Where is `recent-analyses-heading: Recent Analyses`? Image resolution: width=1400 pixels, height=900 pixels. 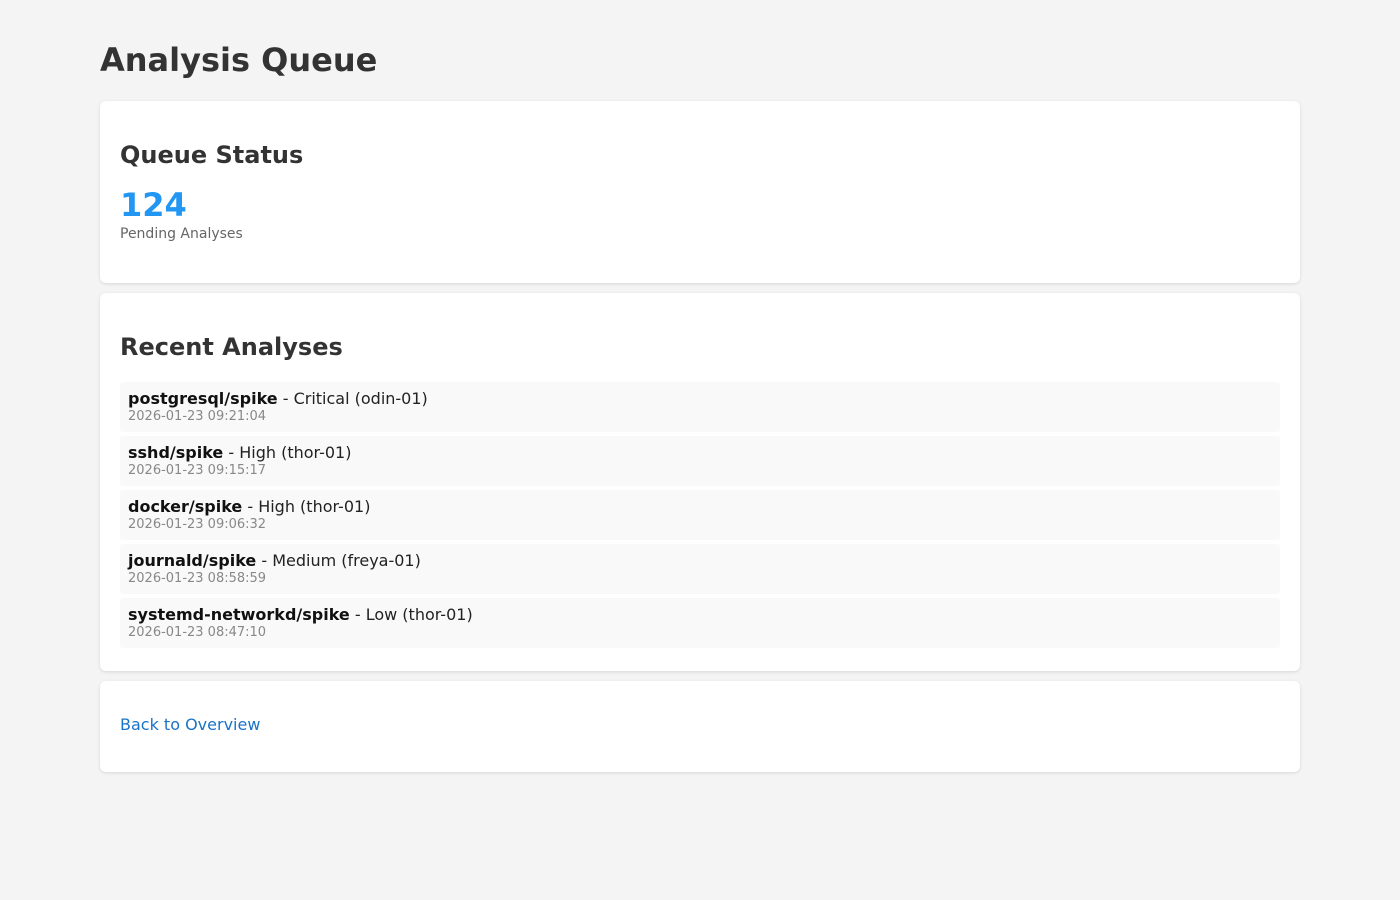
recent-analyses-heading: Recent Analyses is located at coordinates (231, 347).